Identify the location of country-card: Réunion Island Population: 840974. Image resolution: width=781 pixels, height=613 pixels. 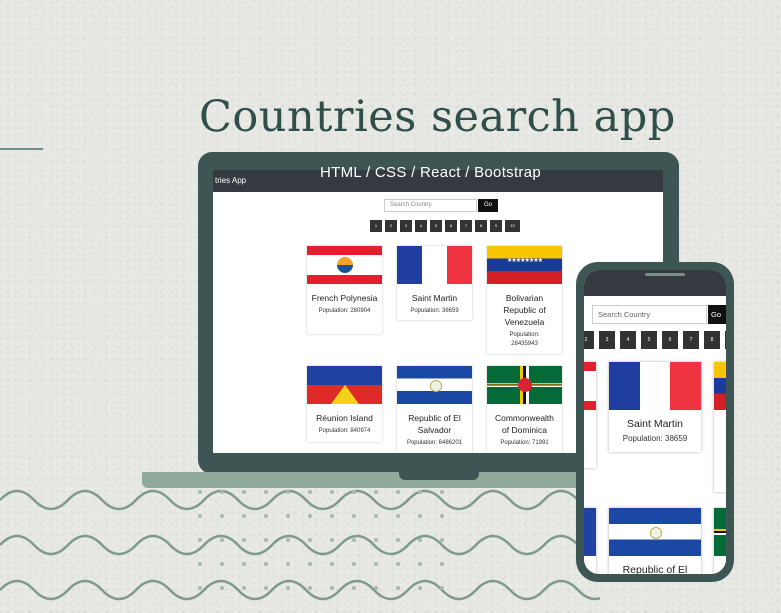
(344, 404).